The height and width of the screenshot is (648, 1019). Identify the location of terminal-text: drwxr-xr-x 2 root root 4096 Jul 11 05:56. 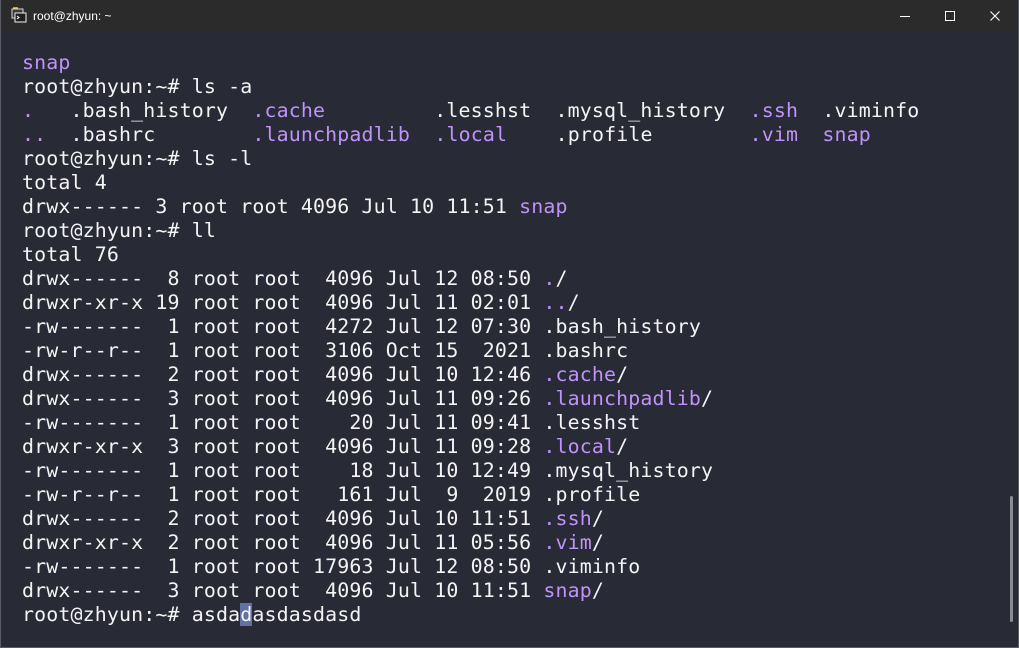
(283, 542).